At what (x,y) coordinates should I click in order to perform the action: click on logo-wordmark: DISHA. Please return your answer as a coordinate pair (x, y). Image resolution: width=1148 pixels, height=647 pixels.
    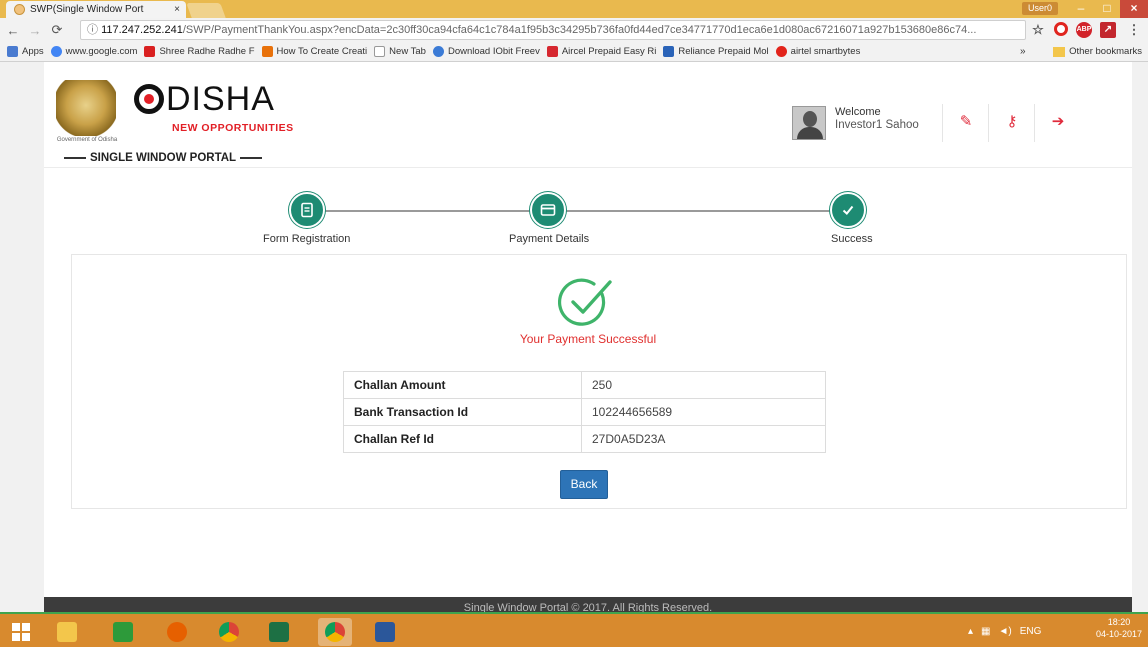
    Looking at the image, I should click on (220, 99).